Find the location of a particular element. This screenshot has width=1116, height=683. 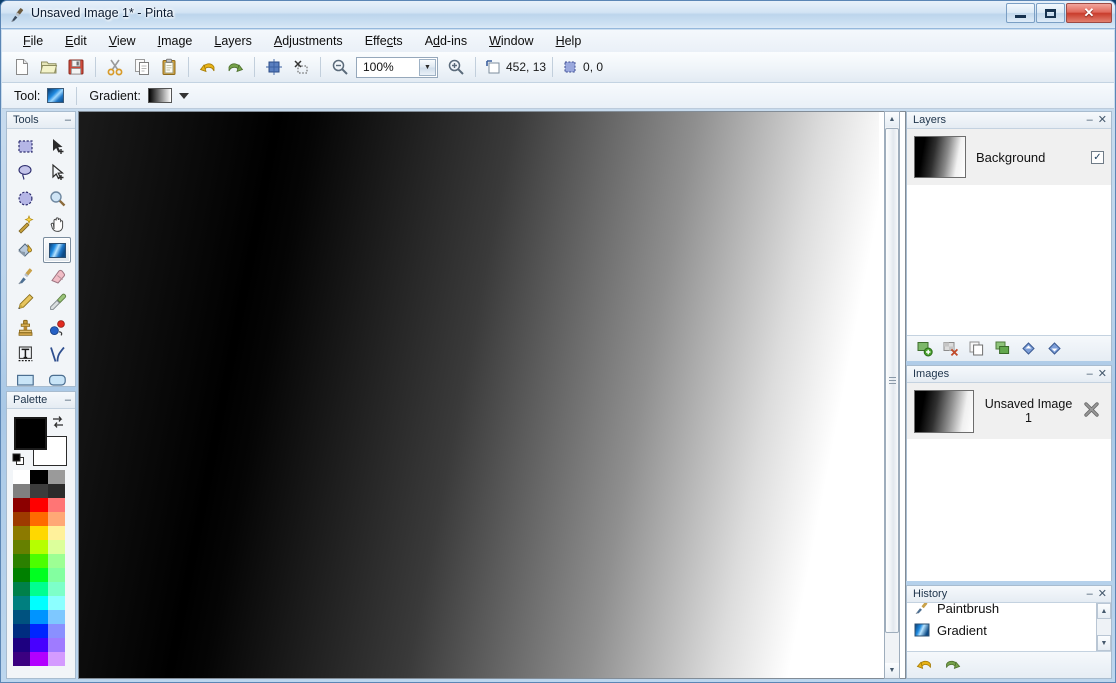

tool-paintbrush is located at coordinates (25, 276).